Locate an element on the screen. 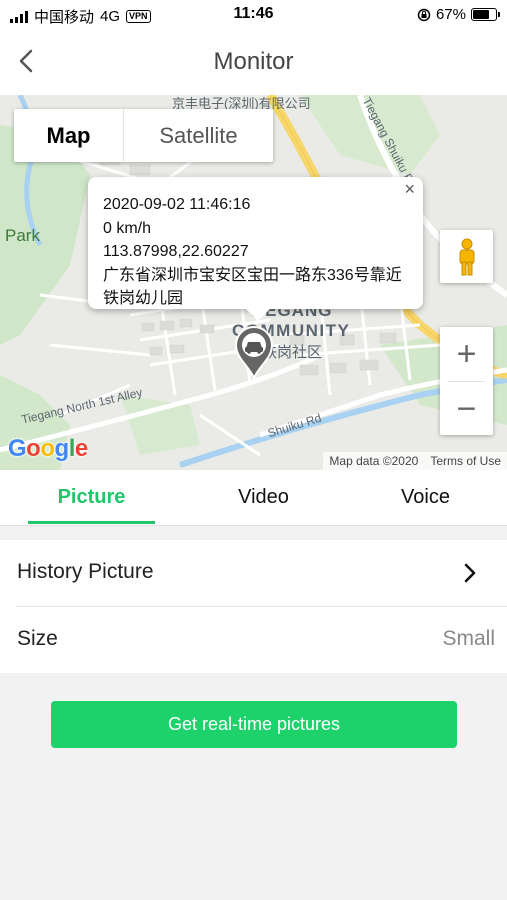 The height and width of the screenshot is (900, 507). media-tabs: Picture Video Voice is located at coordinates (253, 498).